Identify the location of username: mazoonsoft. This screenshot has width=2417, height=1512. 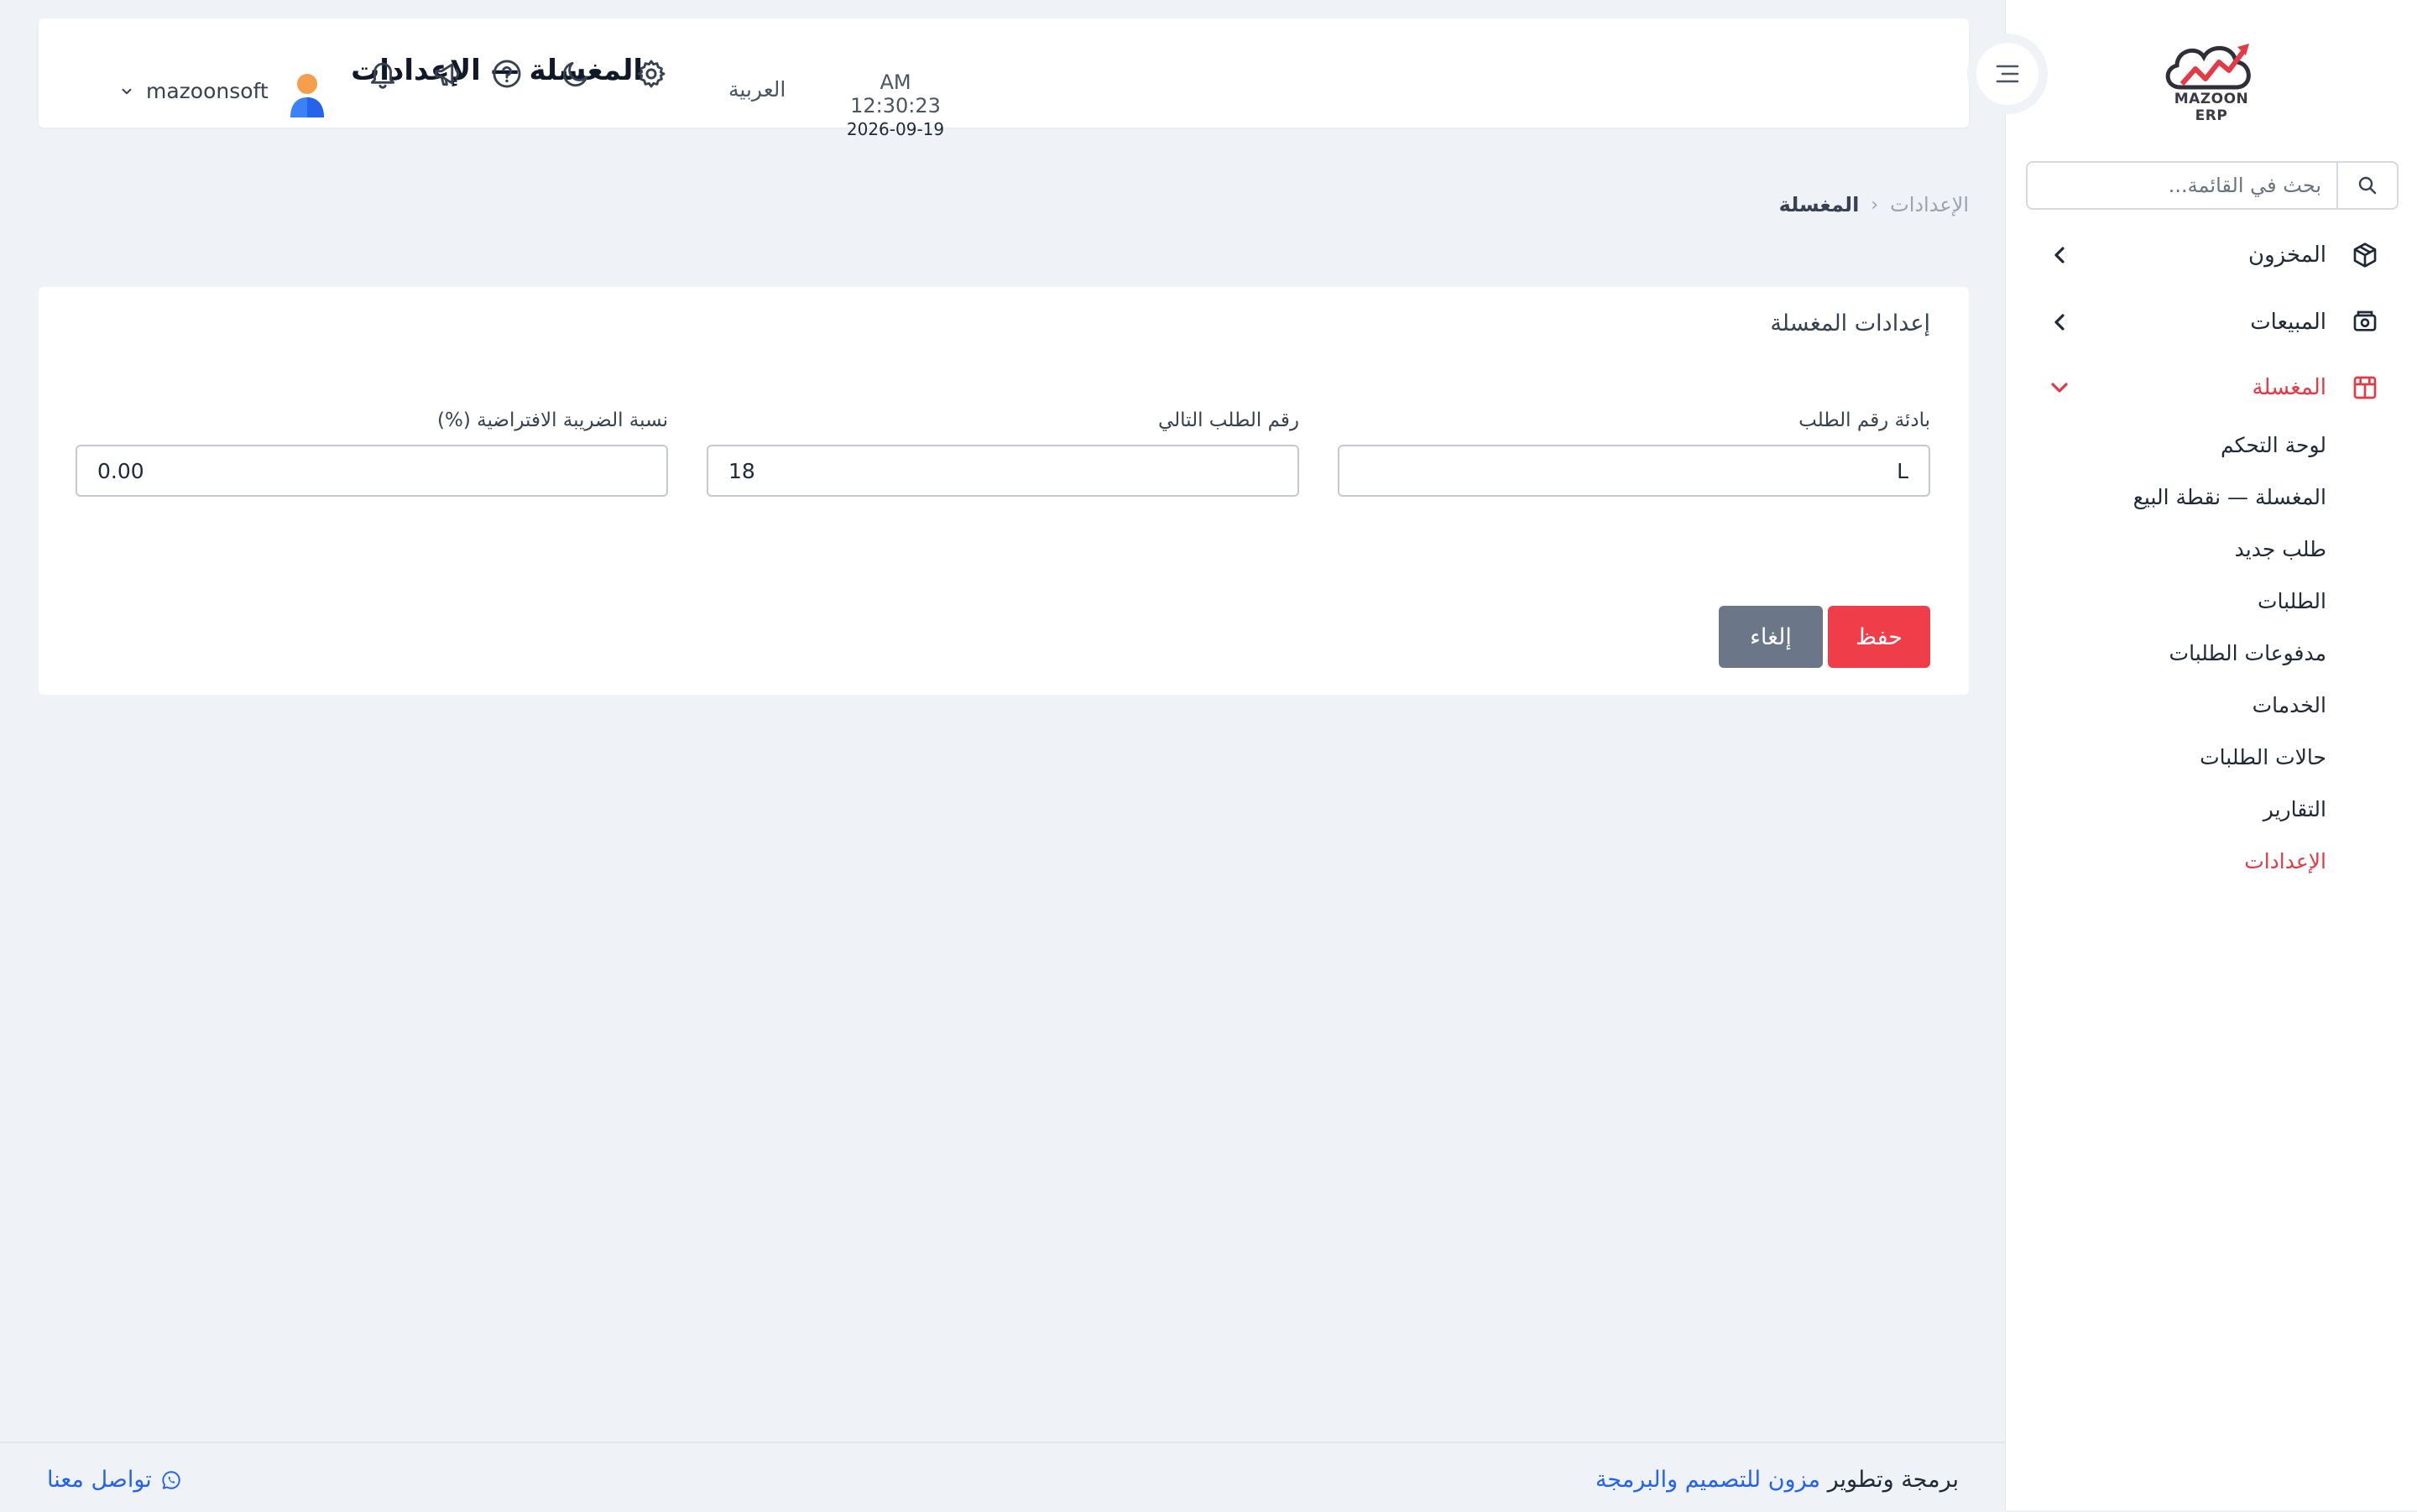
(207, 91).